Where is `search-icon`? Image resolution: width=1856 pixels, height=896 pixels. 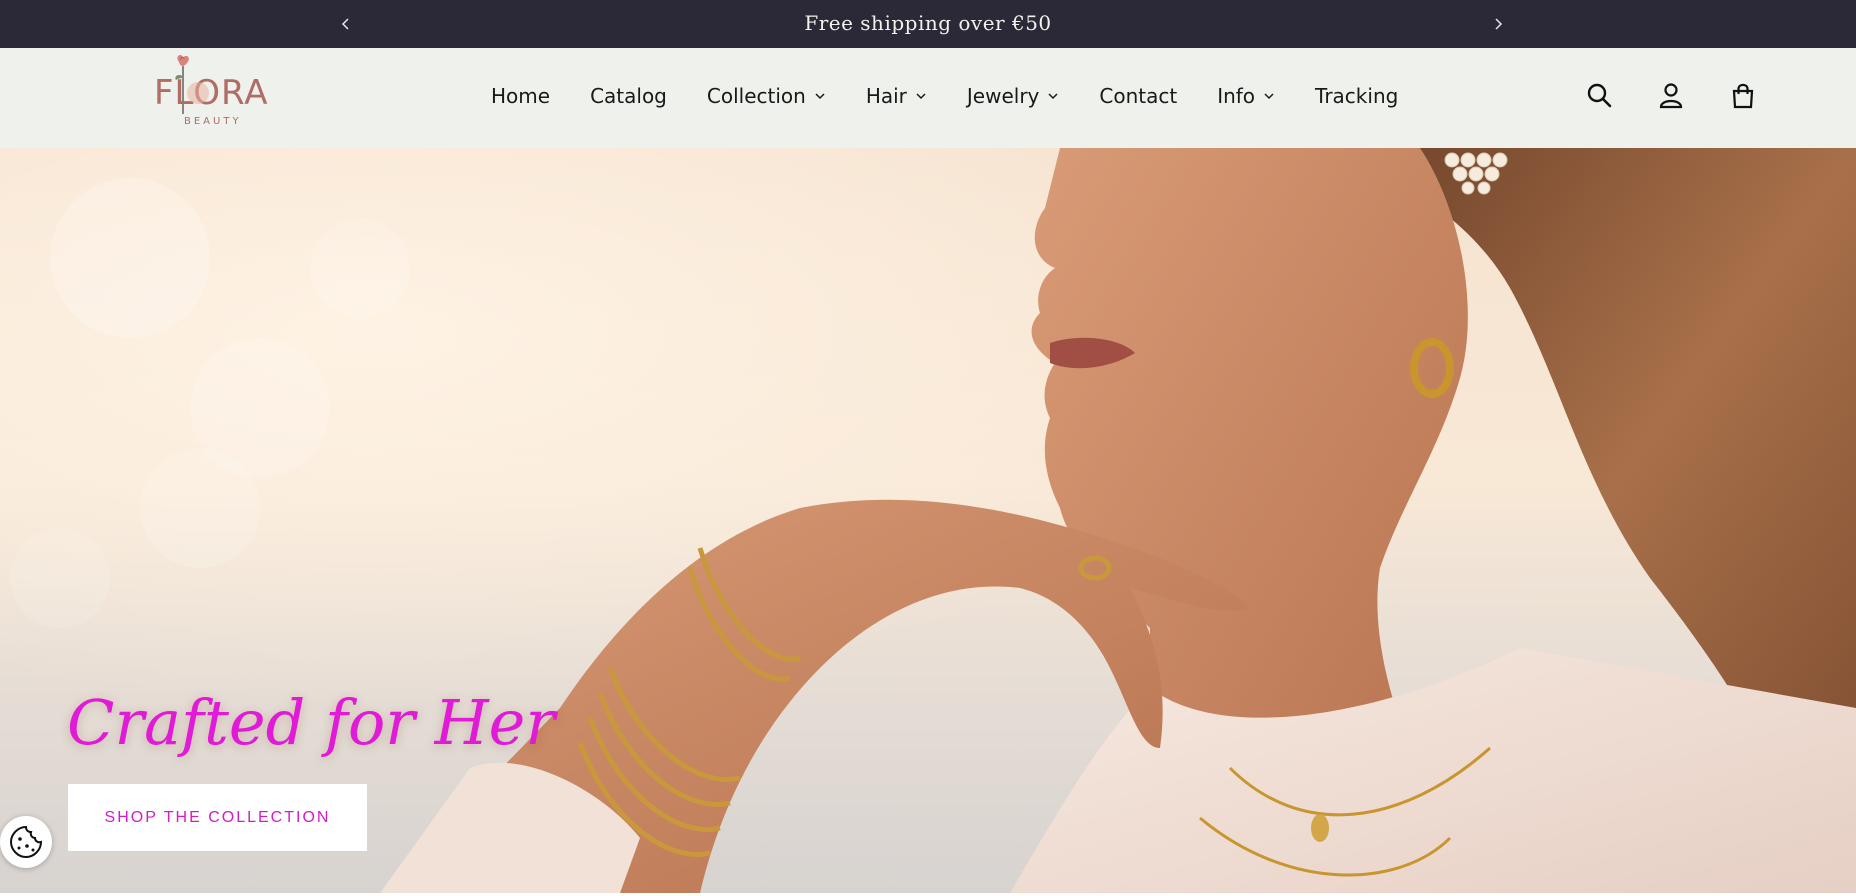
search-icon is located at coordinates (1599, 95).